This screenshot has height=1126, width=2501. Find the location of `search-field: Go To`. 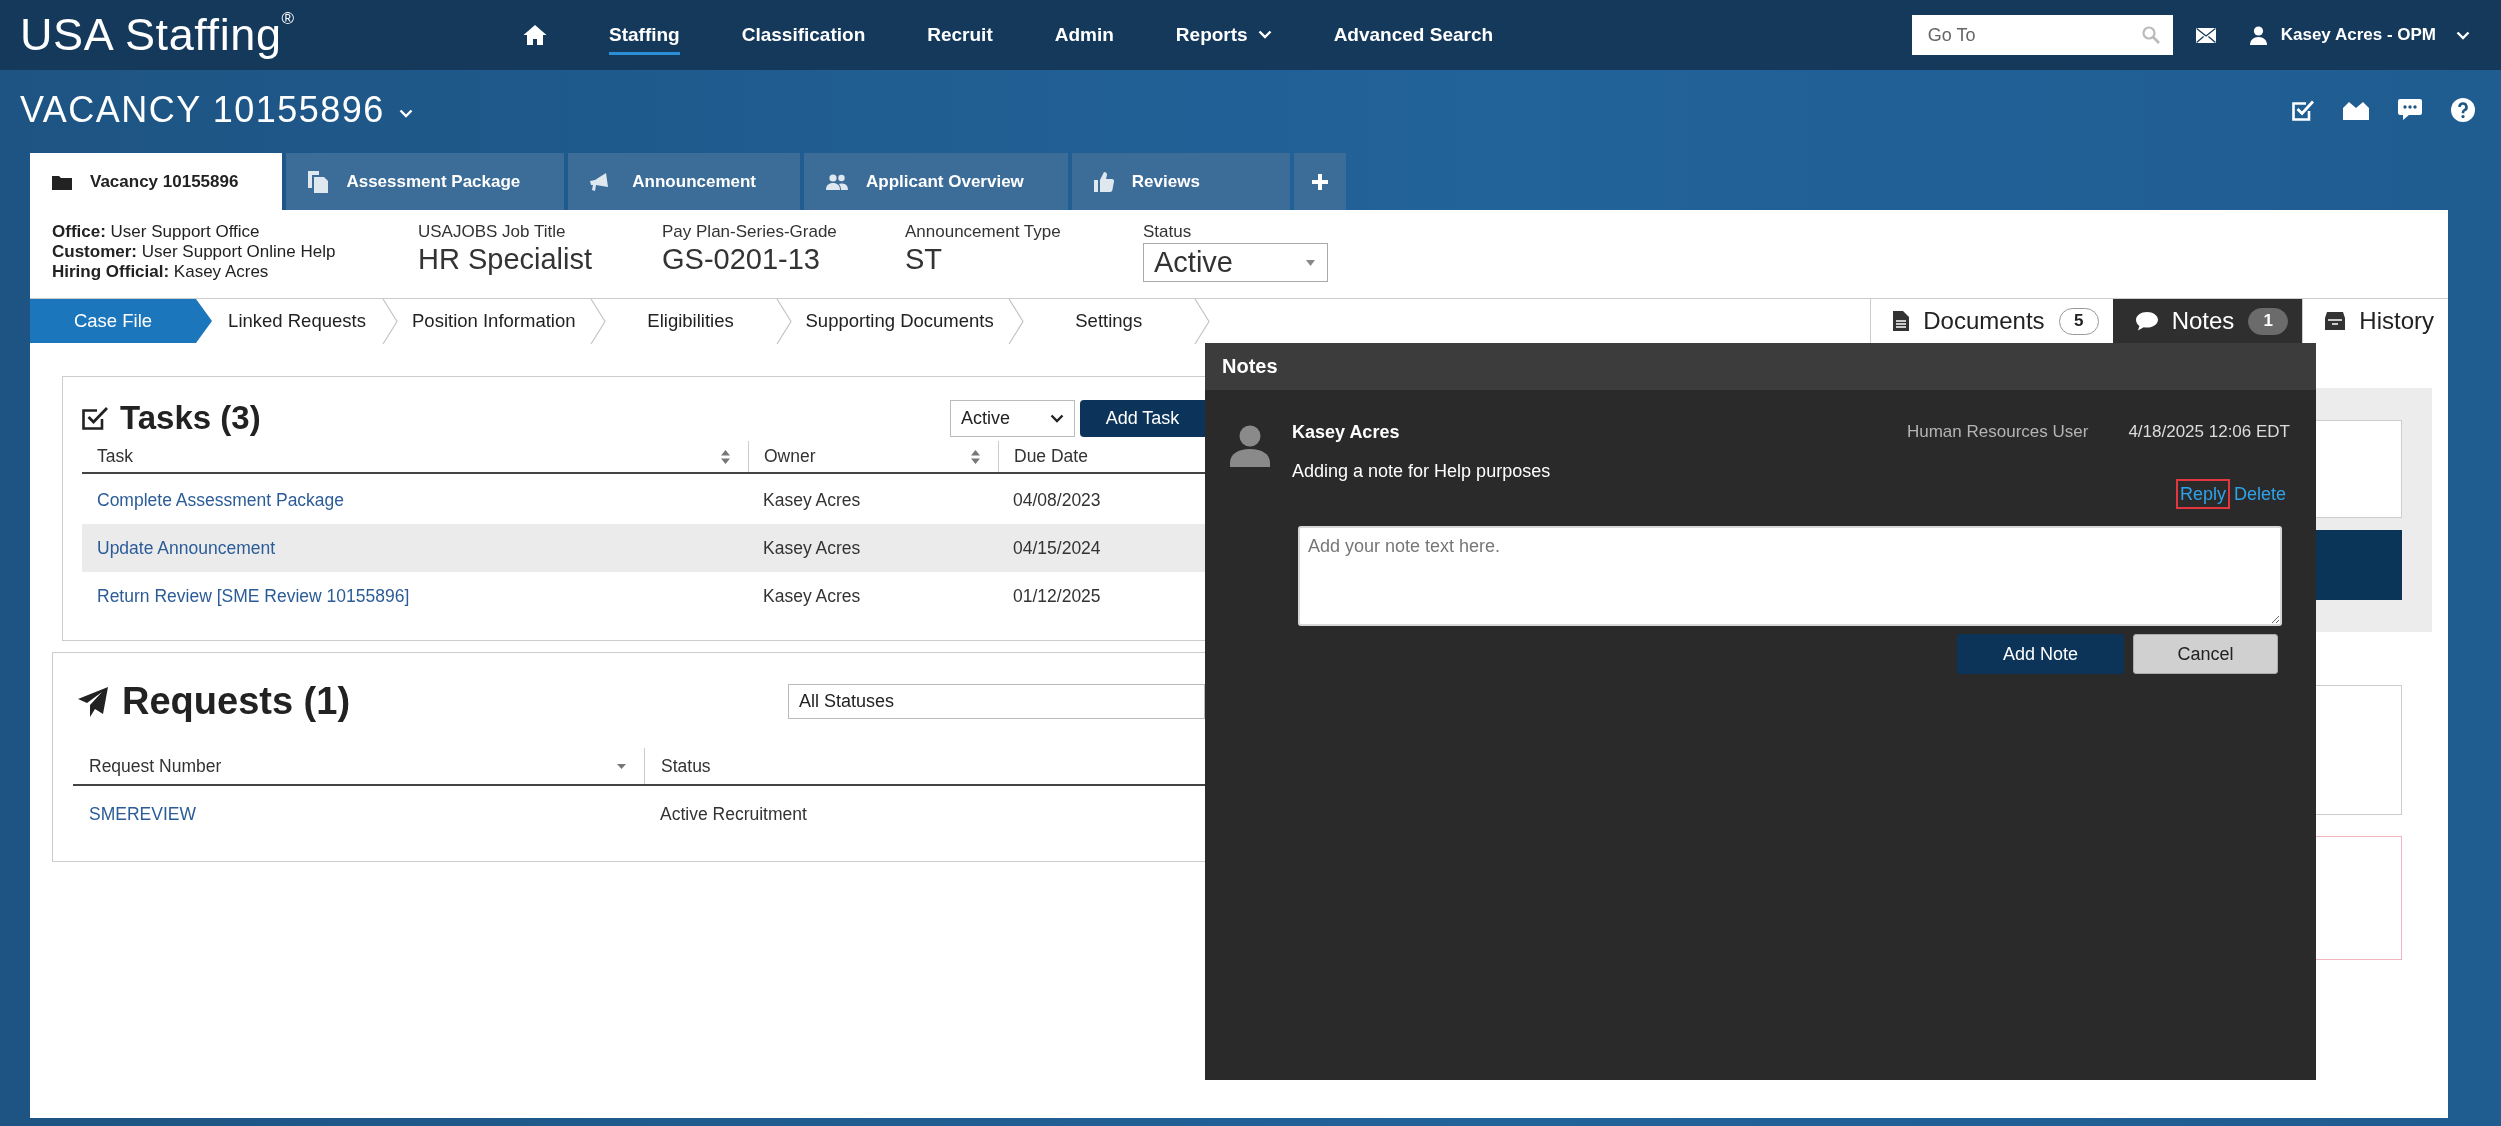

search-field: Go To is located at coordinates (2042, 35).